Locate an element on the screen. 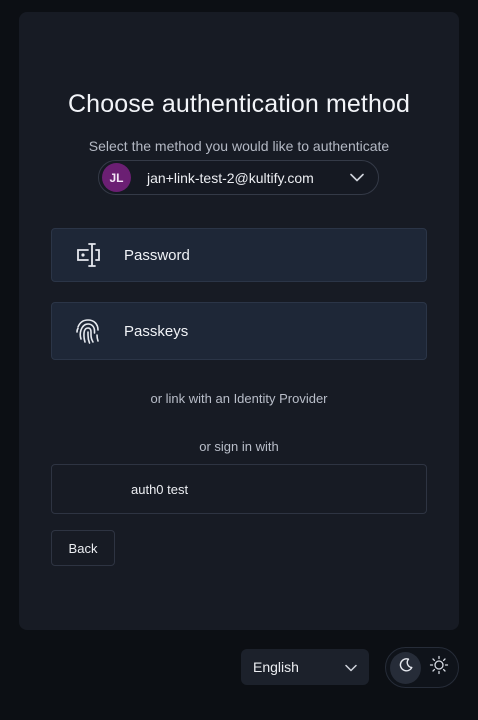  password-icon is located at coordinates (88, 255).